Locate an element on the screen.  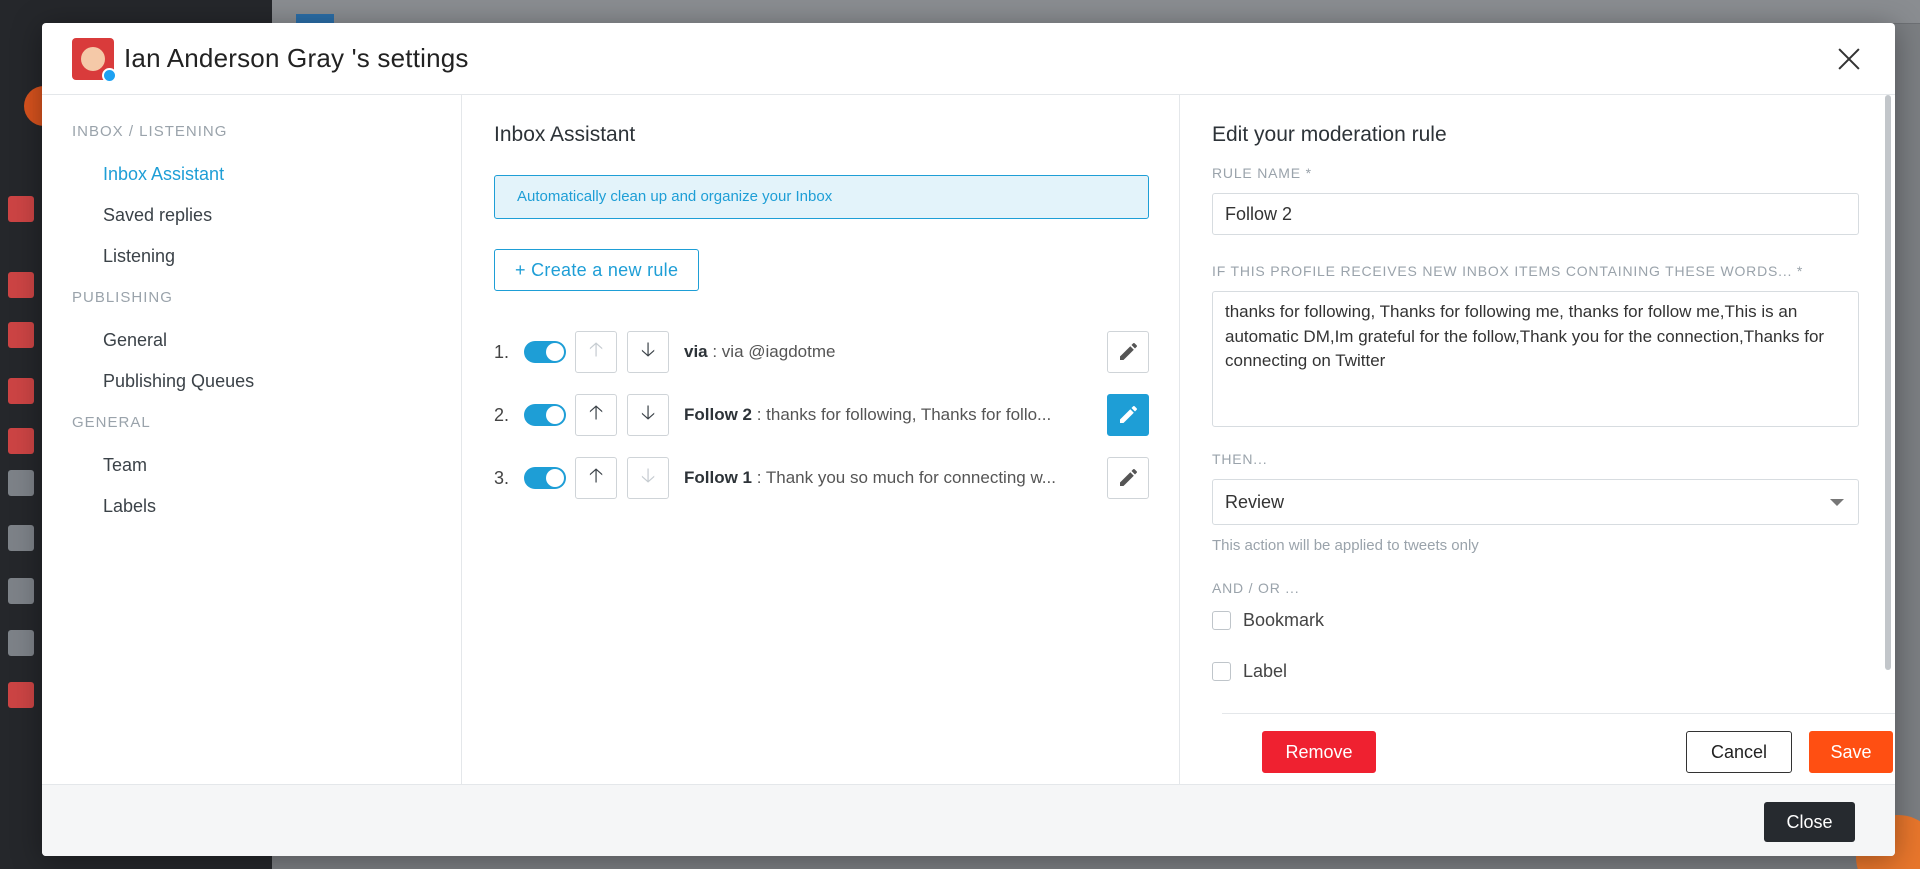
label-option: Label is located at coordinates (1535, 671).